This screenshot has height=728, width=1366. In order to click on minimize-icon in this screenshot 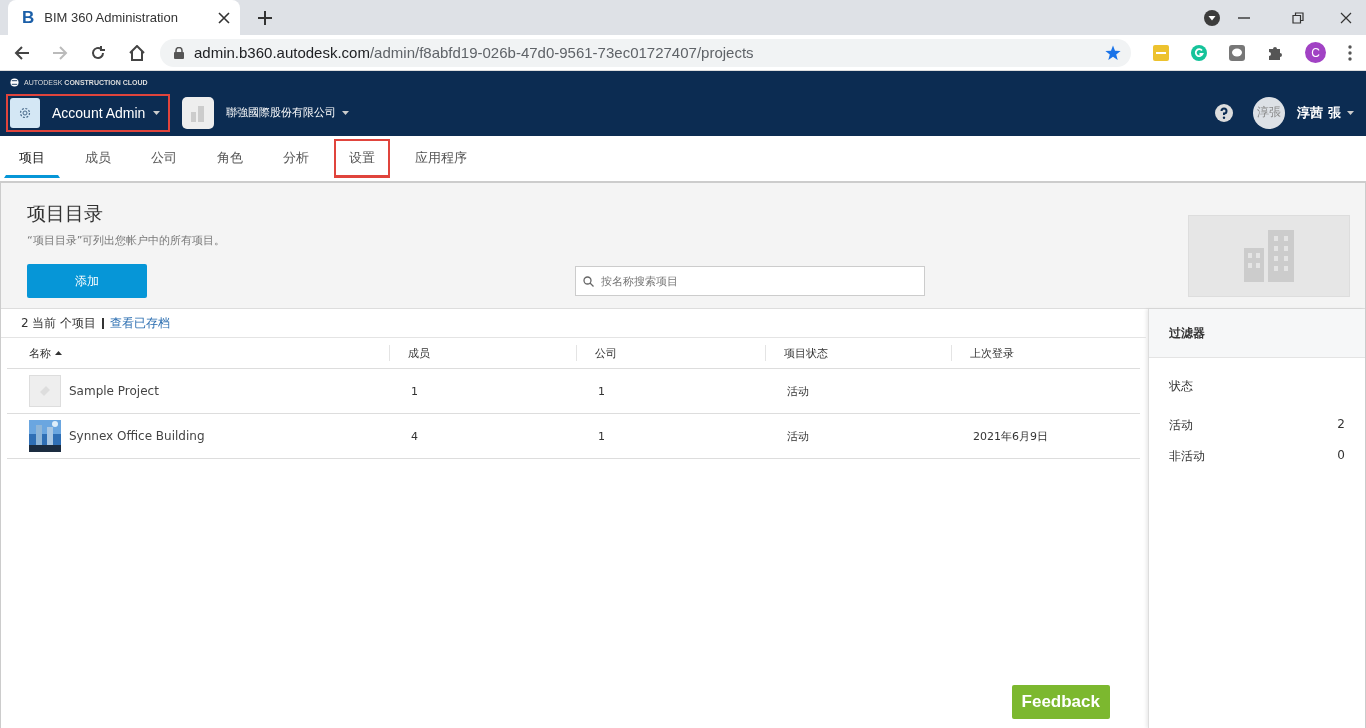, I will do `click(1244, 17)`.